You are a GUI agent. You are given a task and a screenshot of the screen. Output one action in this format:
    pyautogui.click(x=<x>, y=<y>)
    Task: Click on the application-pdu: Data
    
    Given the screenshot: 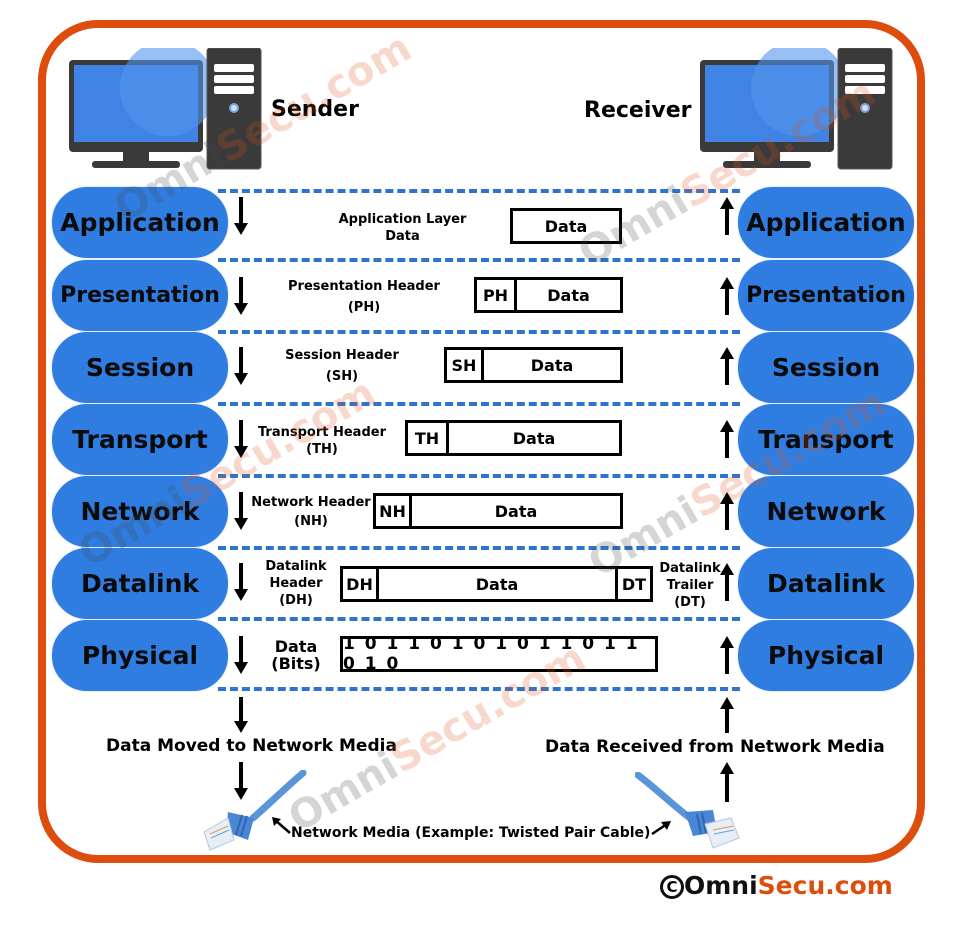 What is the action you would take?
    pyautogui.click(x=566, y=226)
    